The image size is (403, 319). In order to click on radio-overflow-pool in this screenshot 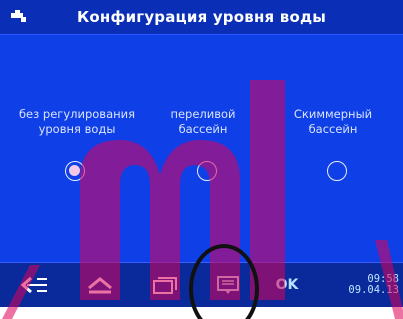, I will do `click(207, 171)`.